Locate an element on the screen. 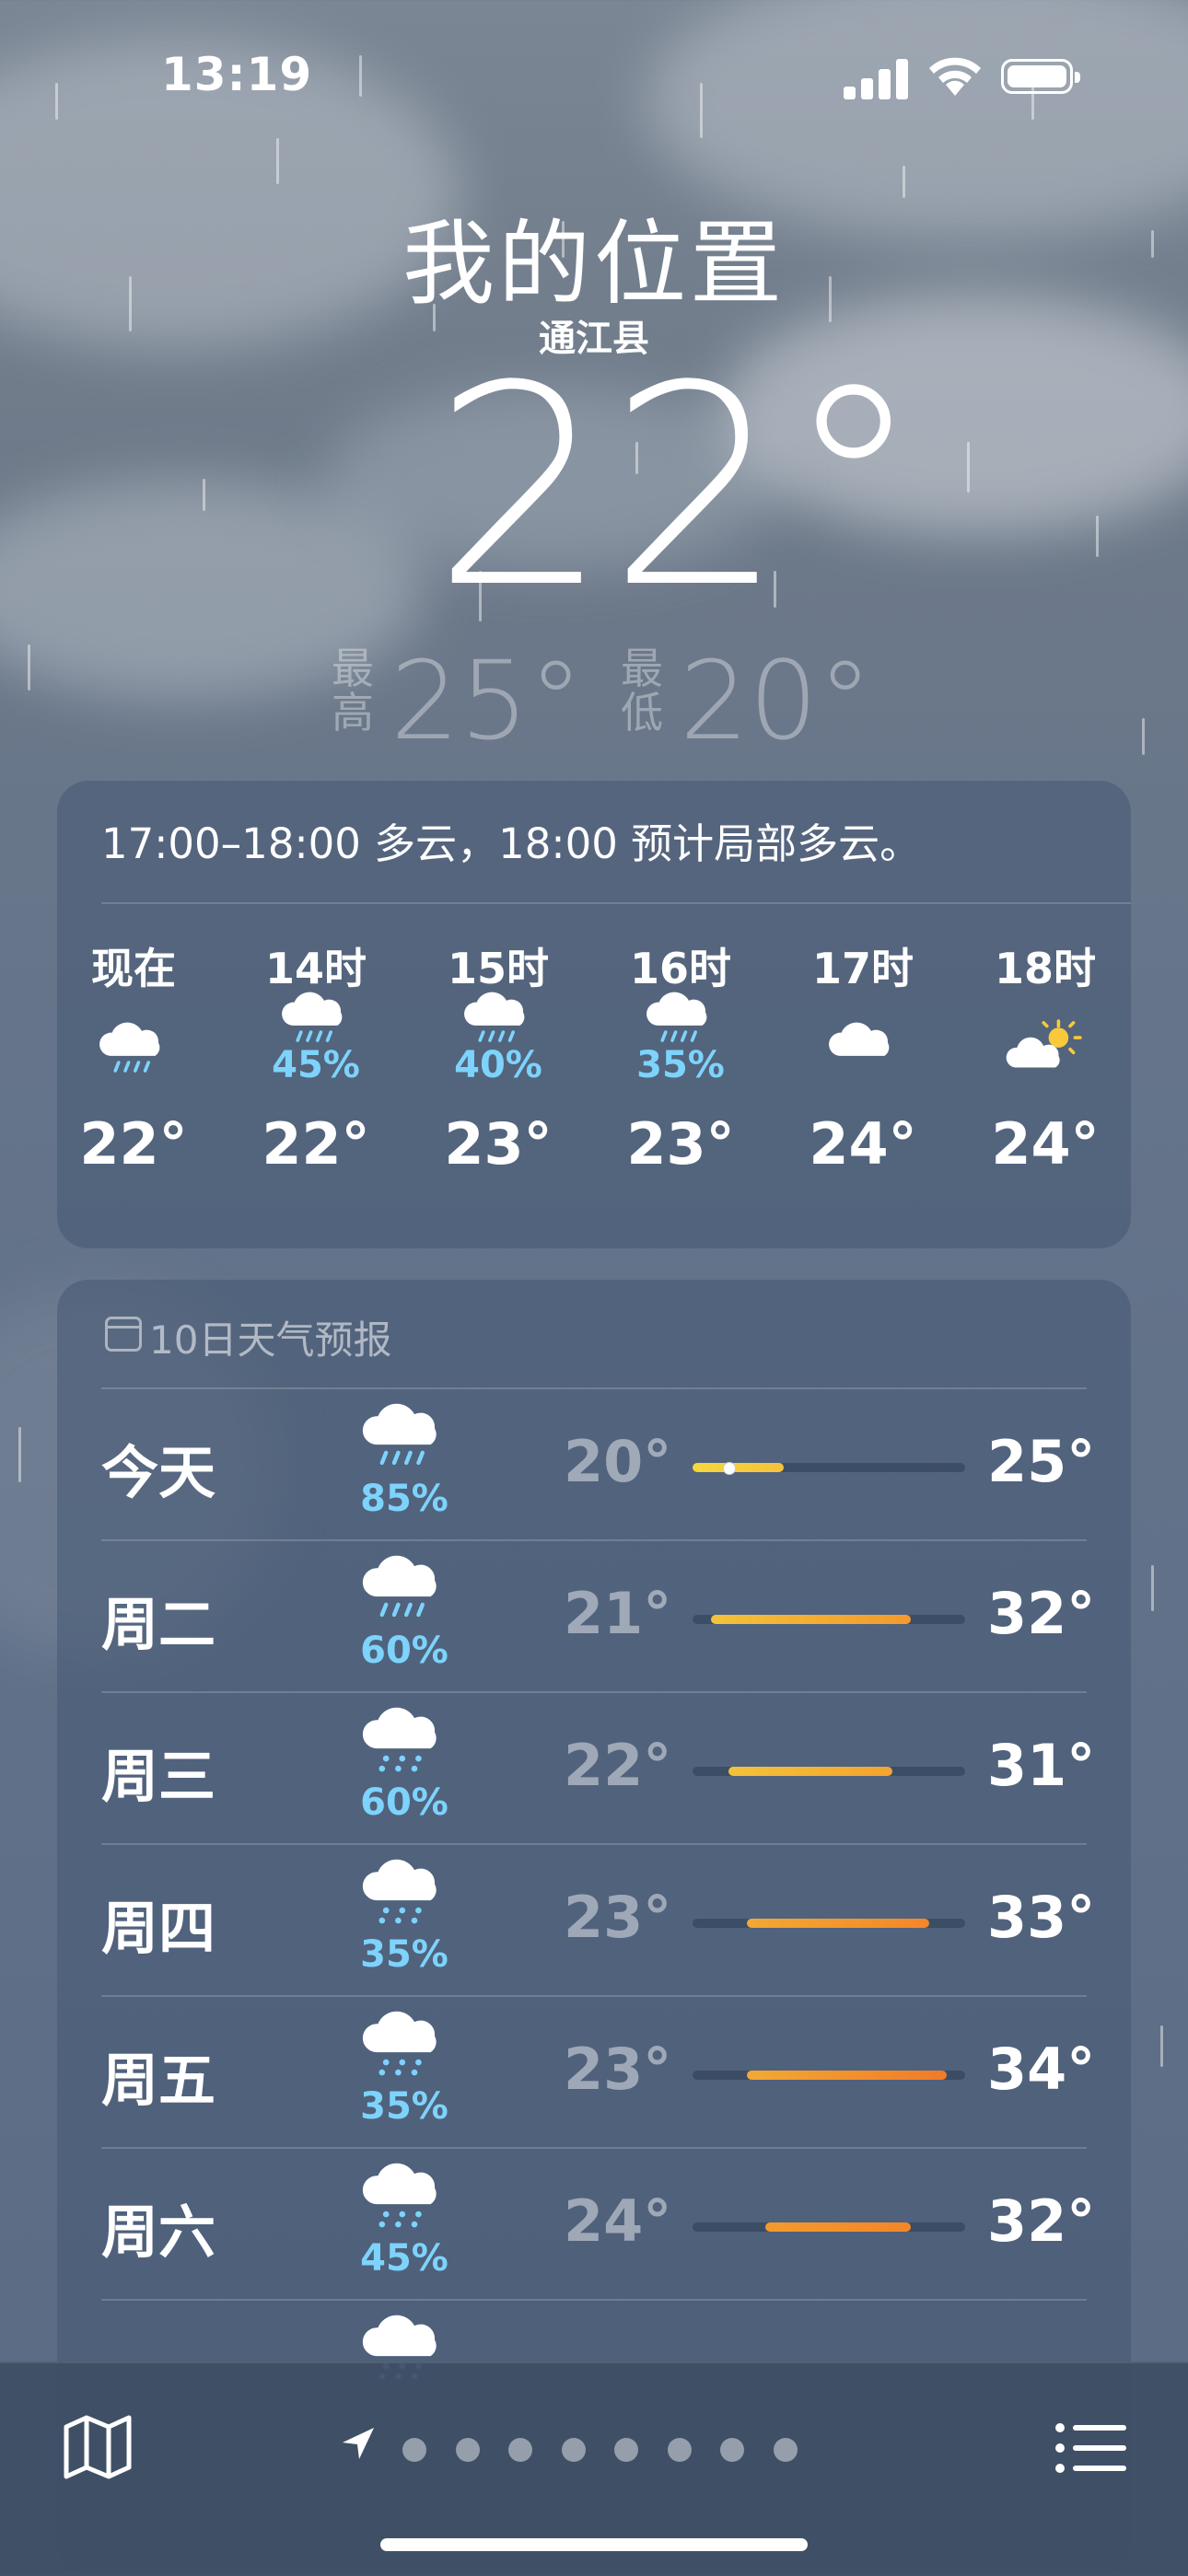  current-temperature: 22° is located at coordinates (678, 487).